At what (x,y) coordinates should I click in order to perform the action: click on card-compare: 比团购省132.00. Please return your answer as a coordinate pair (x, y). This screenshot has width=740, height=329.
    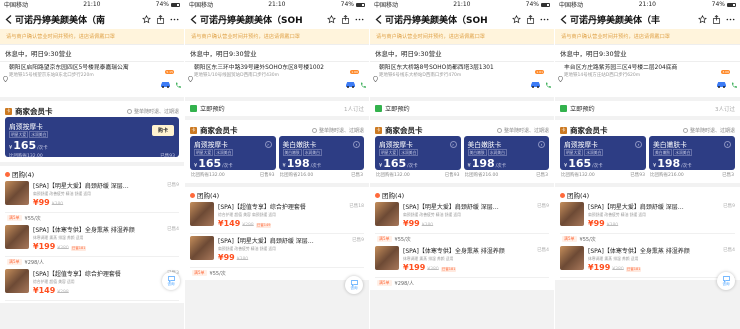
    Looking at the image, I should click on (393, 175).